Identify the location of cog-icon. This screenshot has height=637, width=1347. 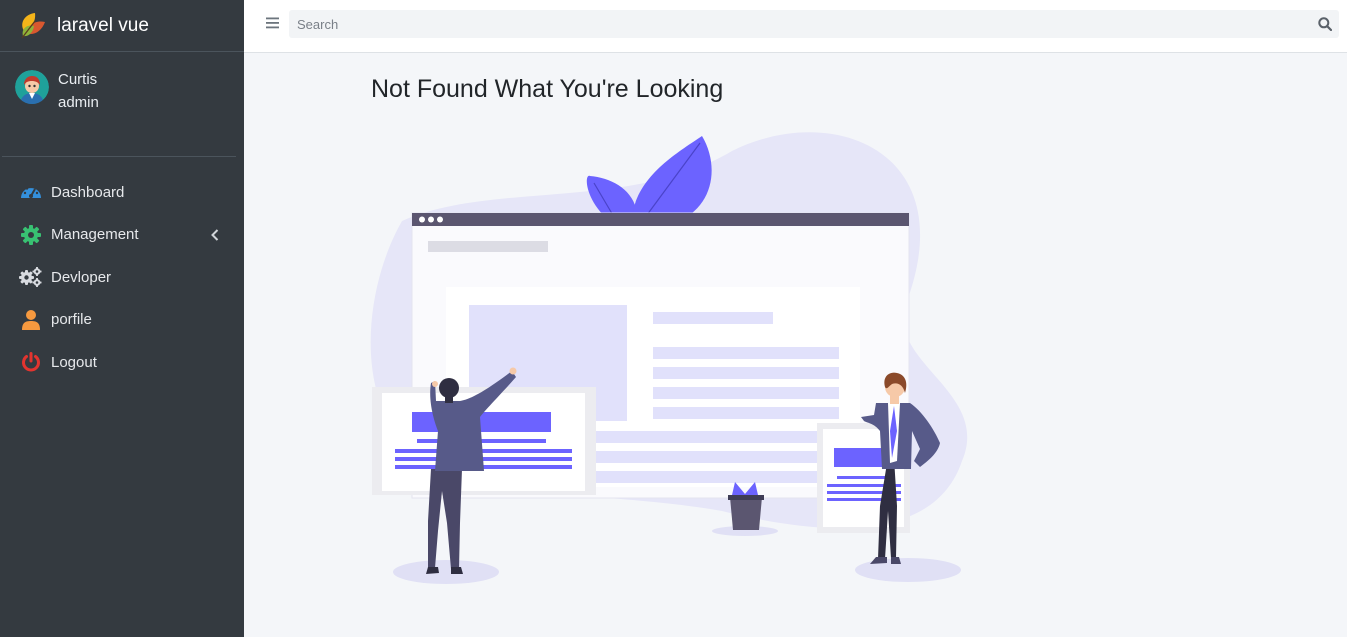
(31, 235).